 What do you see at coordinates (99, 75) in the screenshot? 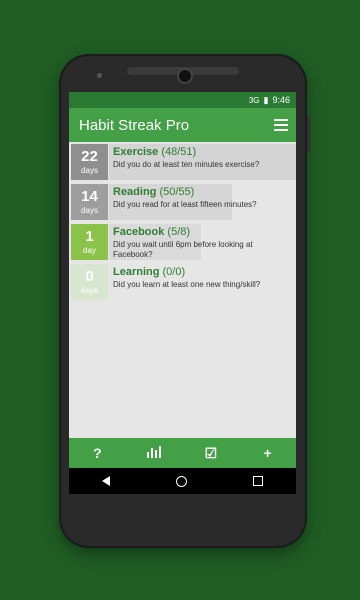
I see `proximity-sensor` at bounding box center [99, 75].